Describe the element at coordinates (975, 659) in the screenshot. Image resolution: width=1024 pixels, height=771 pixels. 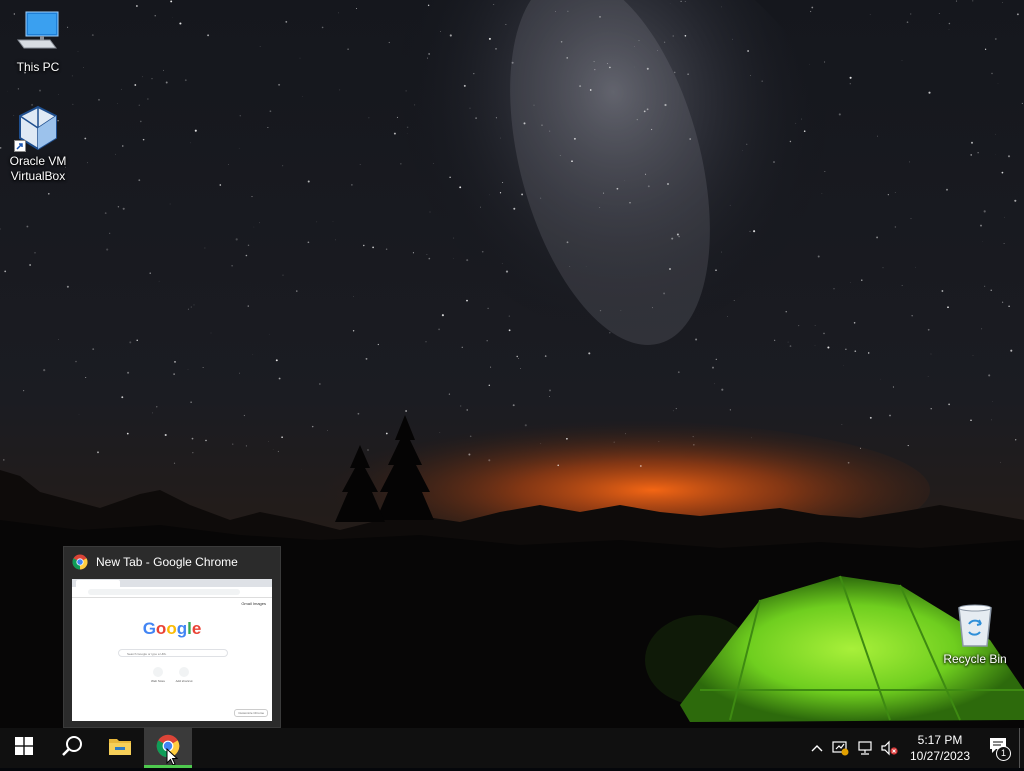
I see `recycle-bin-label: Recycle Bin` at that location.